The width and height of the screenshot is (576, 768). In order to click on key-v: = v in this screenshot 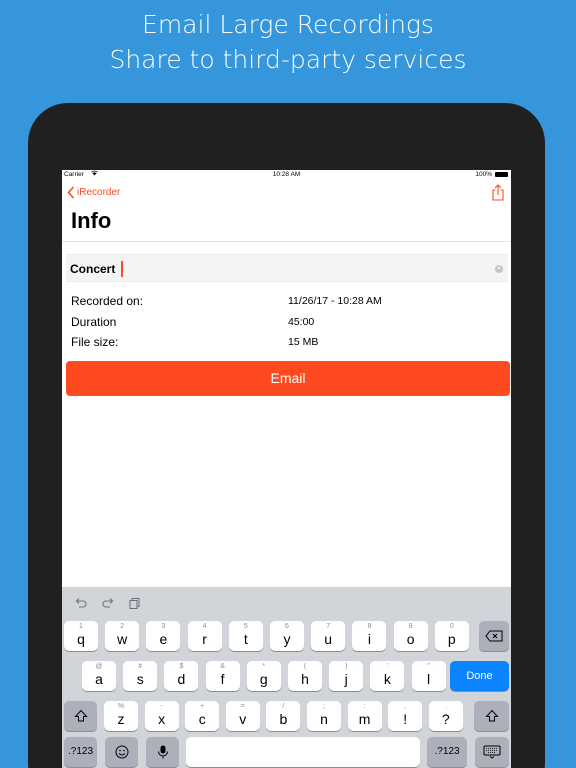, I will do `click(242, 716)`.